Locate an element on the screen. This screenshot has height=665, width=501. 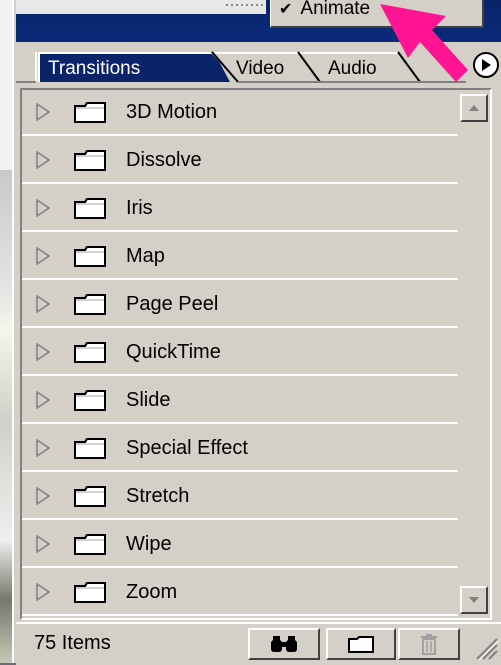
delete-button is located at coordinates (429, 644).